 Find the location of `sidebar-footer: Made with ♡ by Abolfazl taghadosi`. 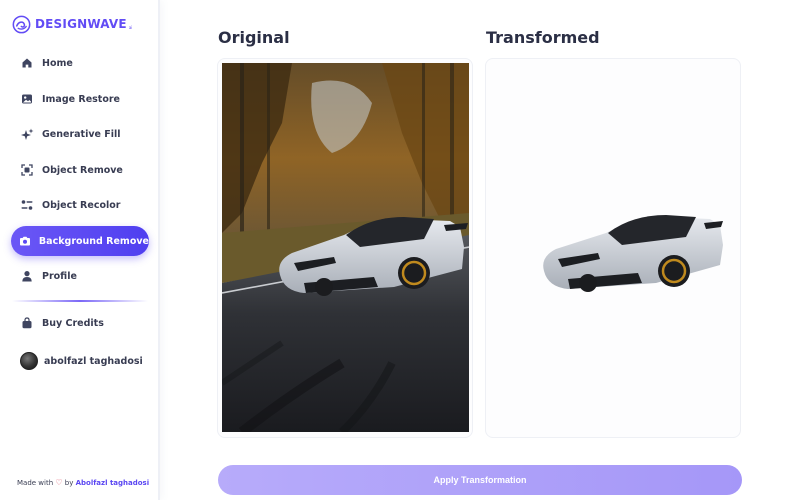

sidebar-footer: Made with ♡ by Abolfazl taghadosi is located at coordinates (83, 482).